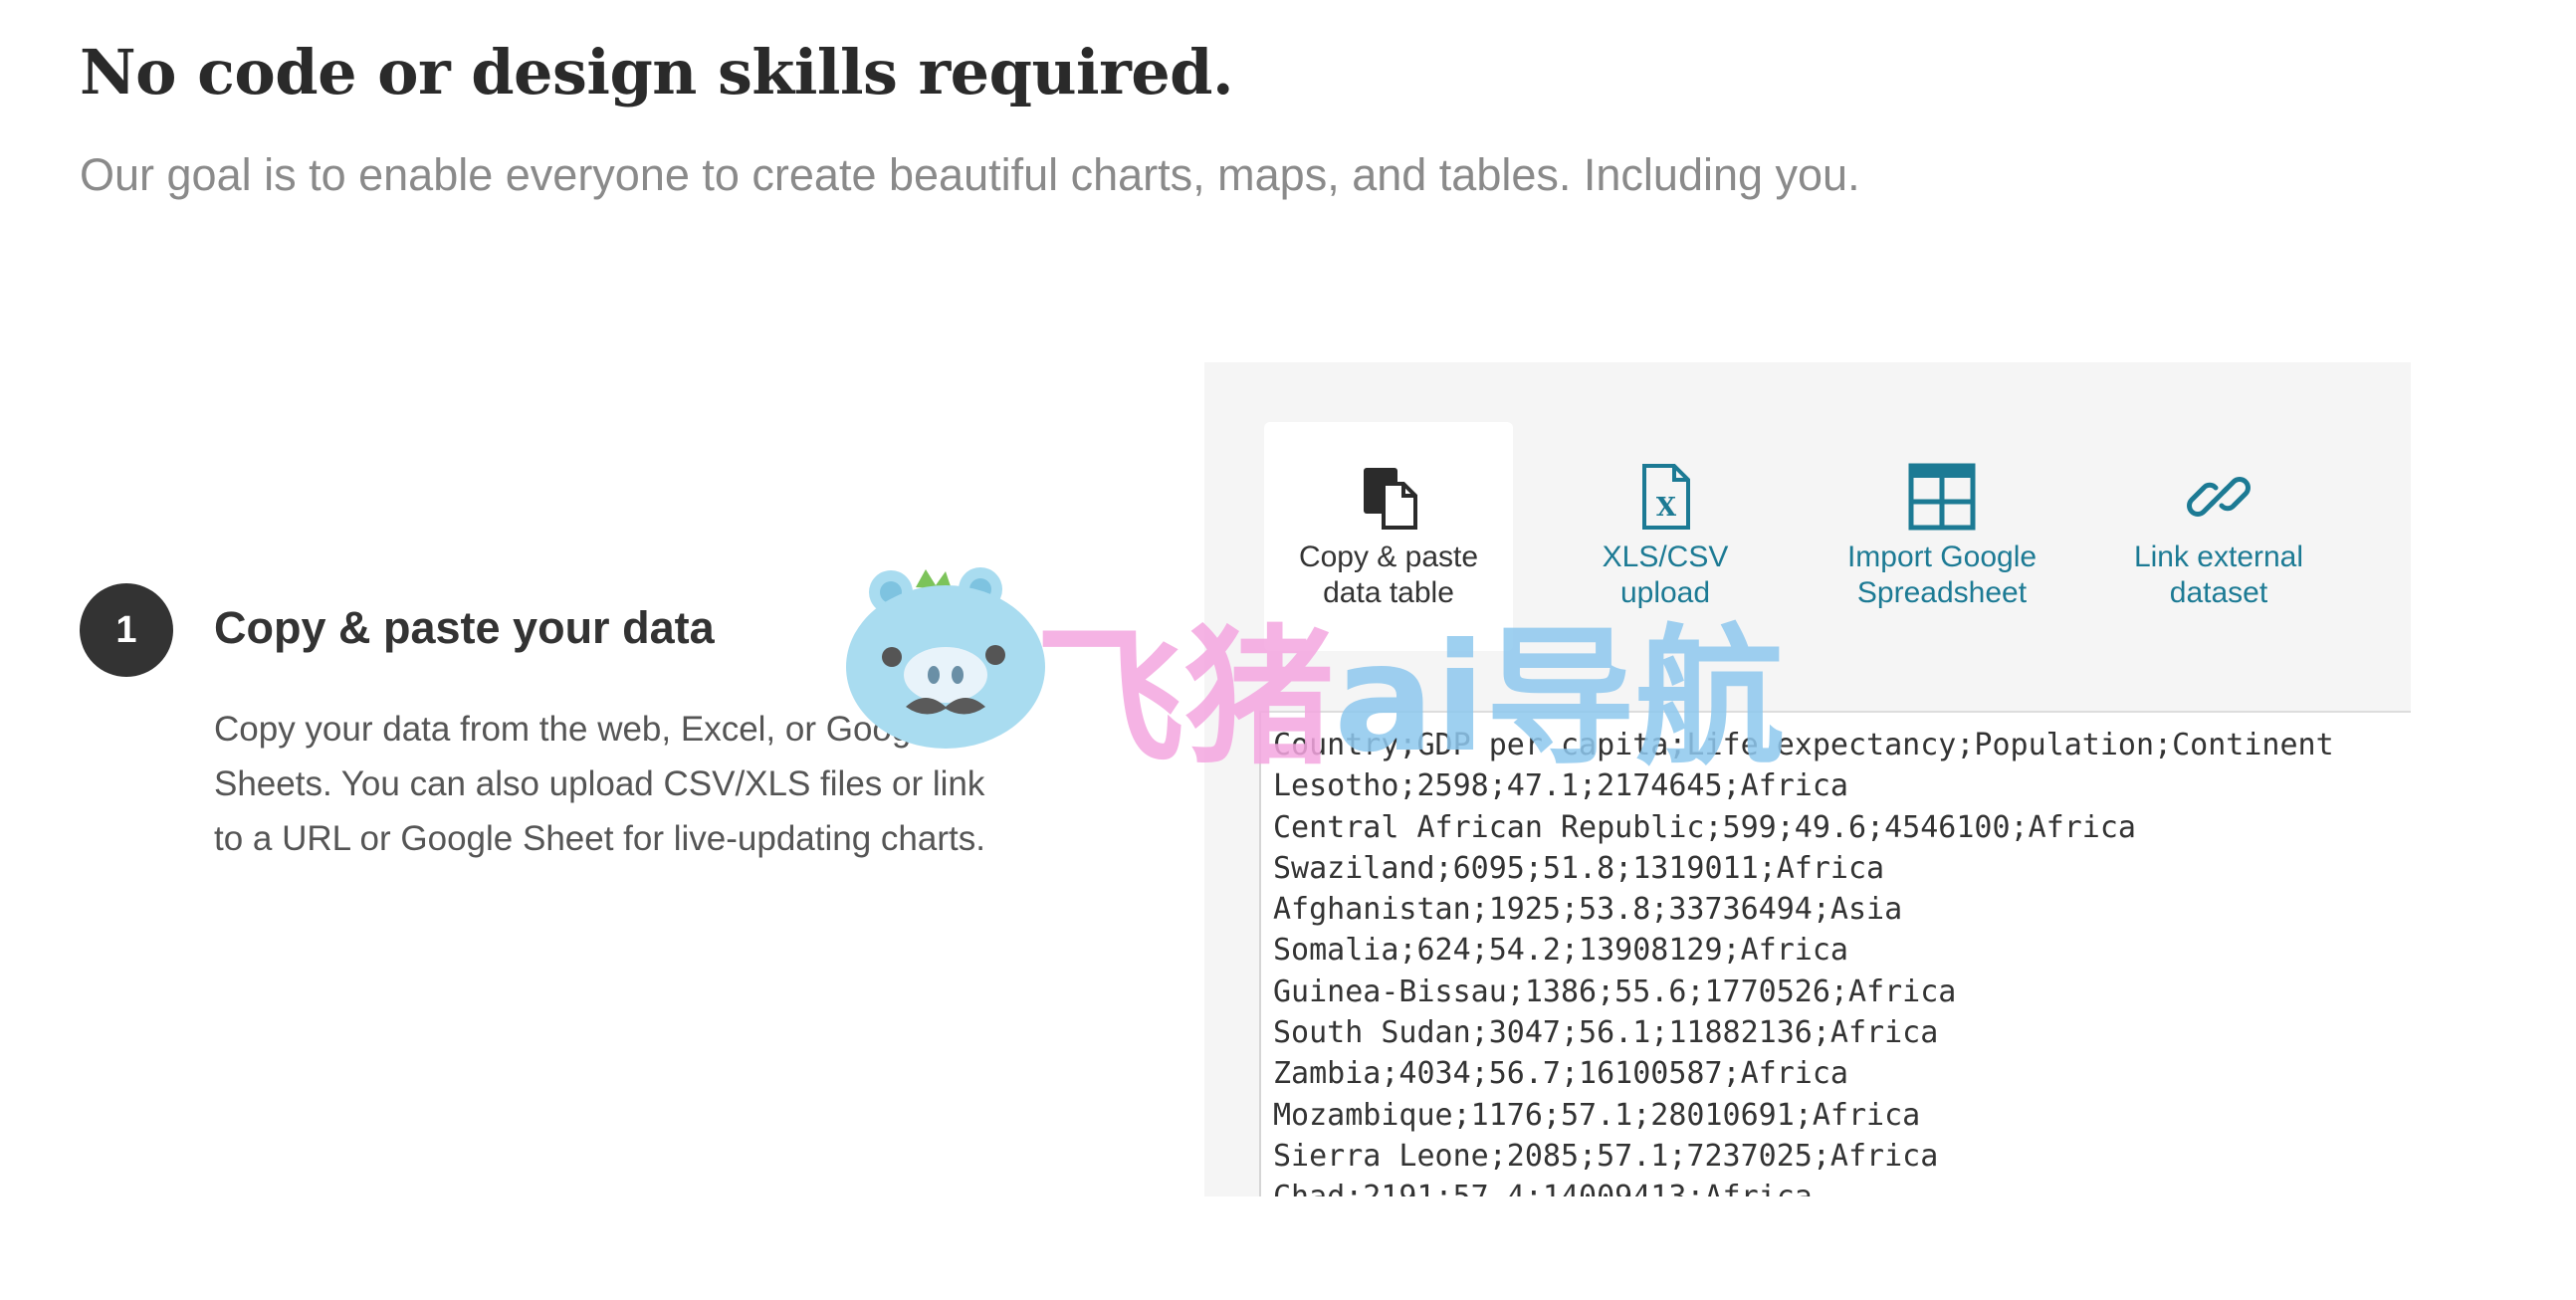 This screenshot has width=2576, height=1300. What do you see at coordinates (464, 627) in the screenshot?
I see `step-title: Copy & paste your data` at bounding box center [464, 627].